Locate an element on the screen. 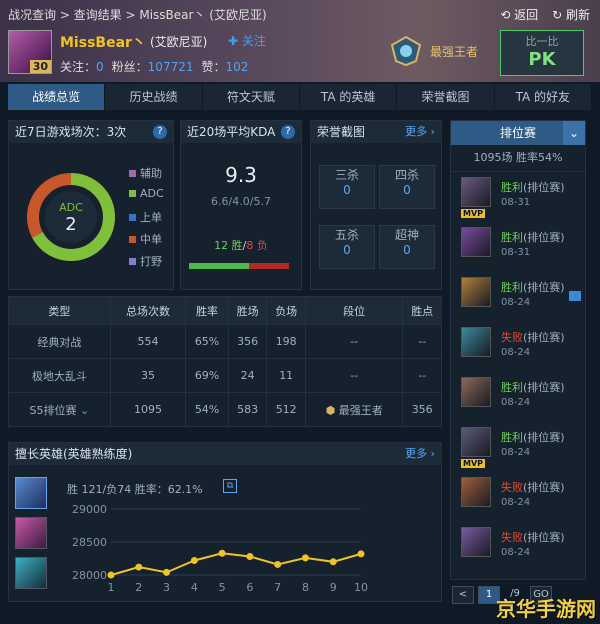  list-item: 胜利(排位赛) 08-31 MVP is located at coordinates (520, 198).